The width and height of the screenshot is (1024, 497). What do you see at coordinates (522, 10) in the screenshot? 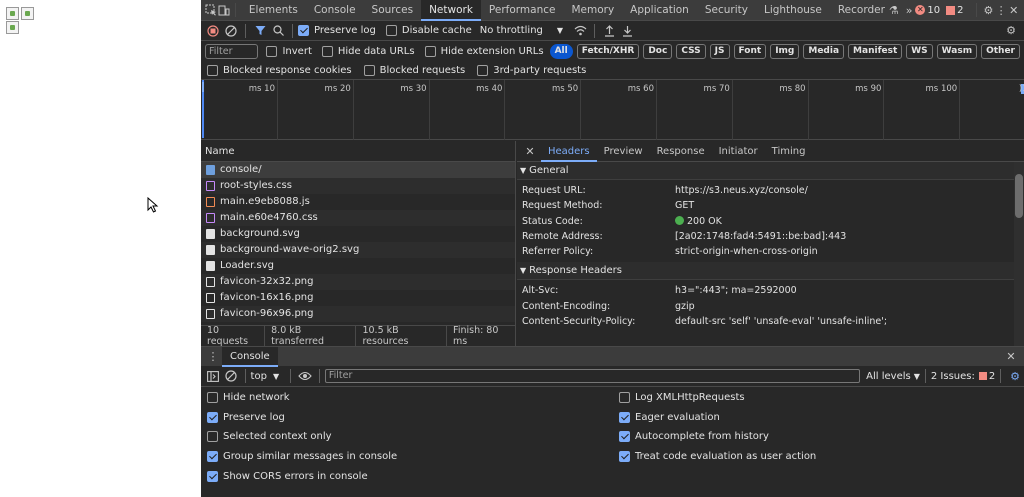
I see `tab-performance: Performance` at bounding box center [522, 10].